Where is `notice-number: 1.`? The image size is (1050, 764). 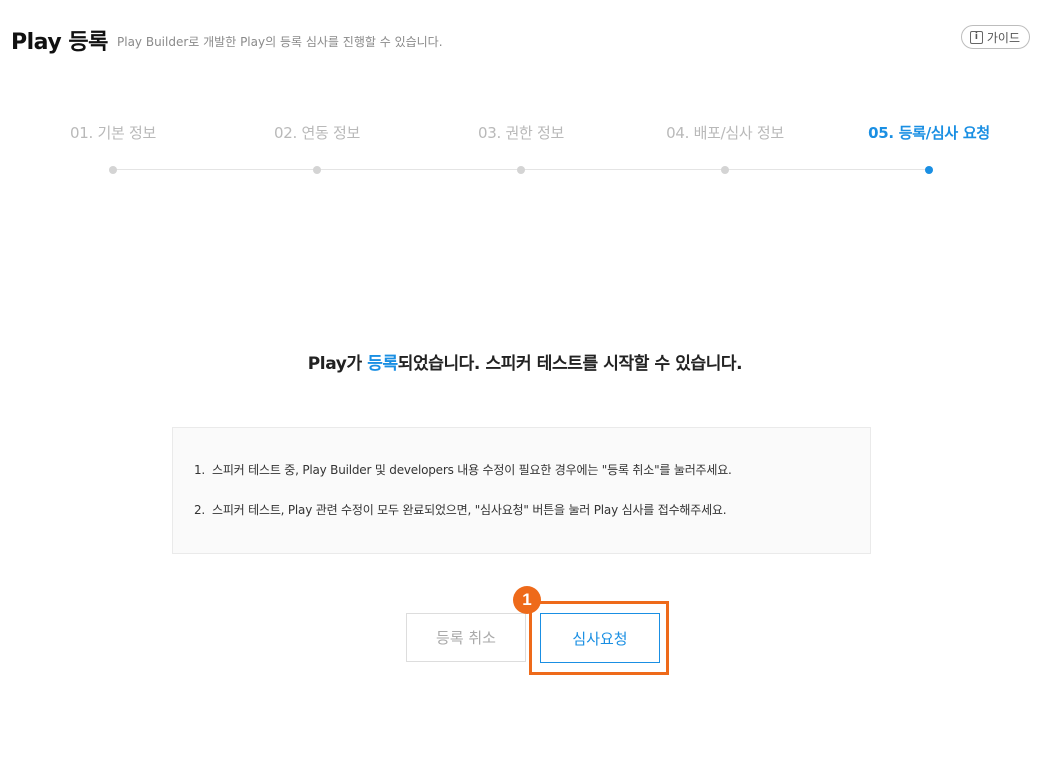 notice-number: 1. is located at coordinates (200, 470).